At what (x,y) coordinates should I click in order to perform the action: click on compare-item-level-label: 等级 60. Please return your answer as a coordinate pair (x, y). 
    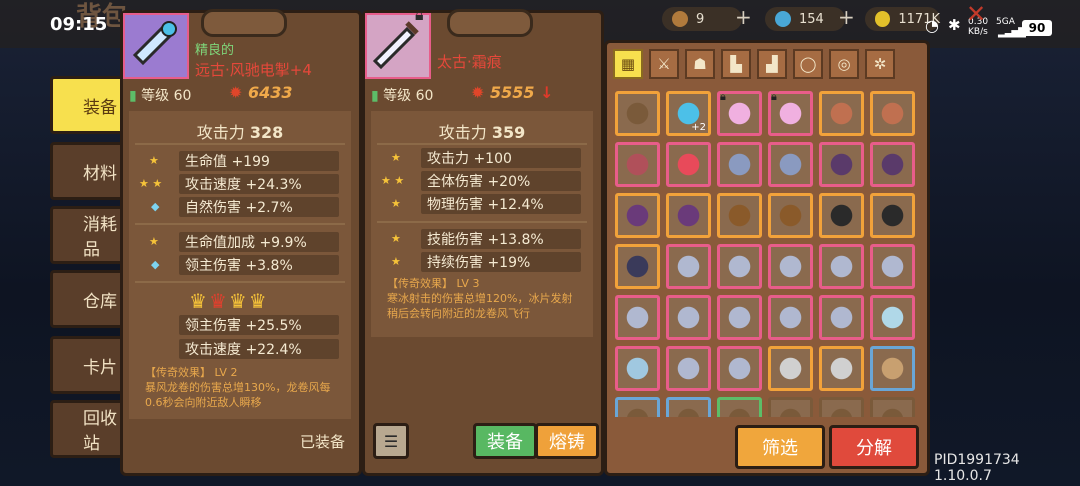
    Looking at the image, I should click on (408, 96).